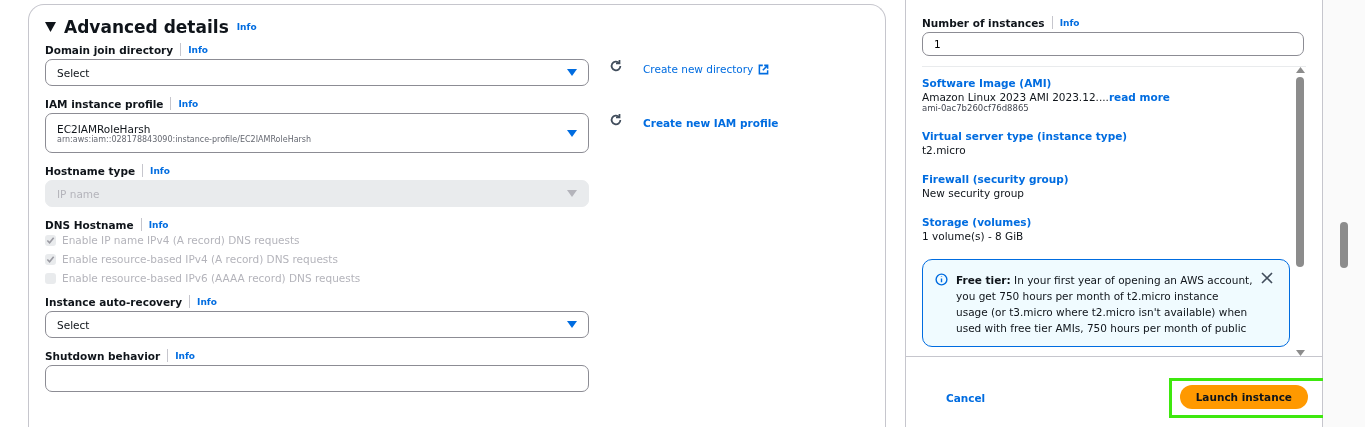 The width and height of the screenshot is (1365, 427). What do you see at coordinates (941, 279) in the screenshot?
I see `info-icon` at bounding box center [941, 279].